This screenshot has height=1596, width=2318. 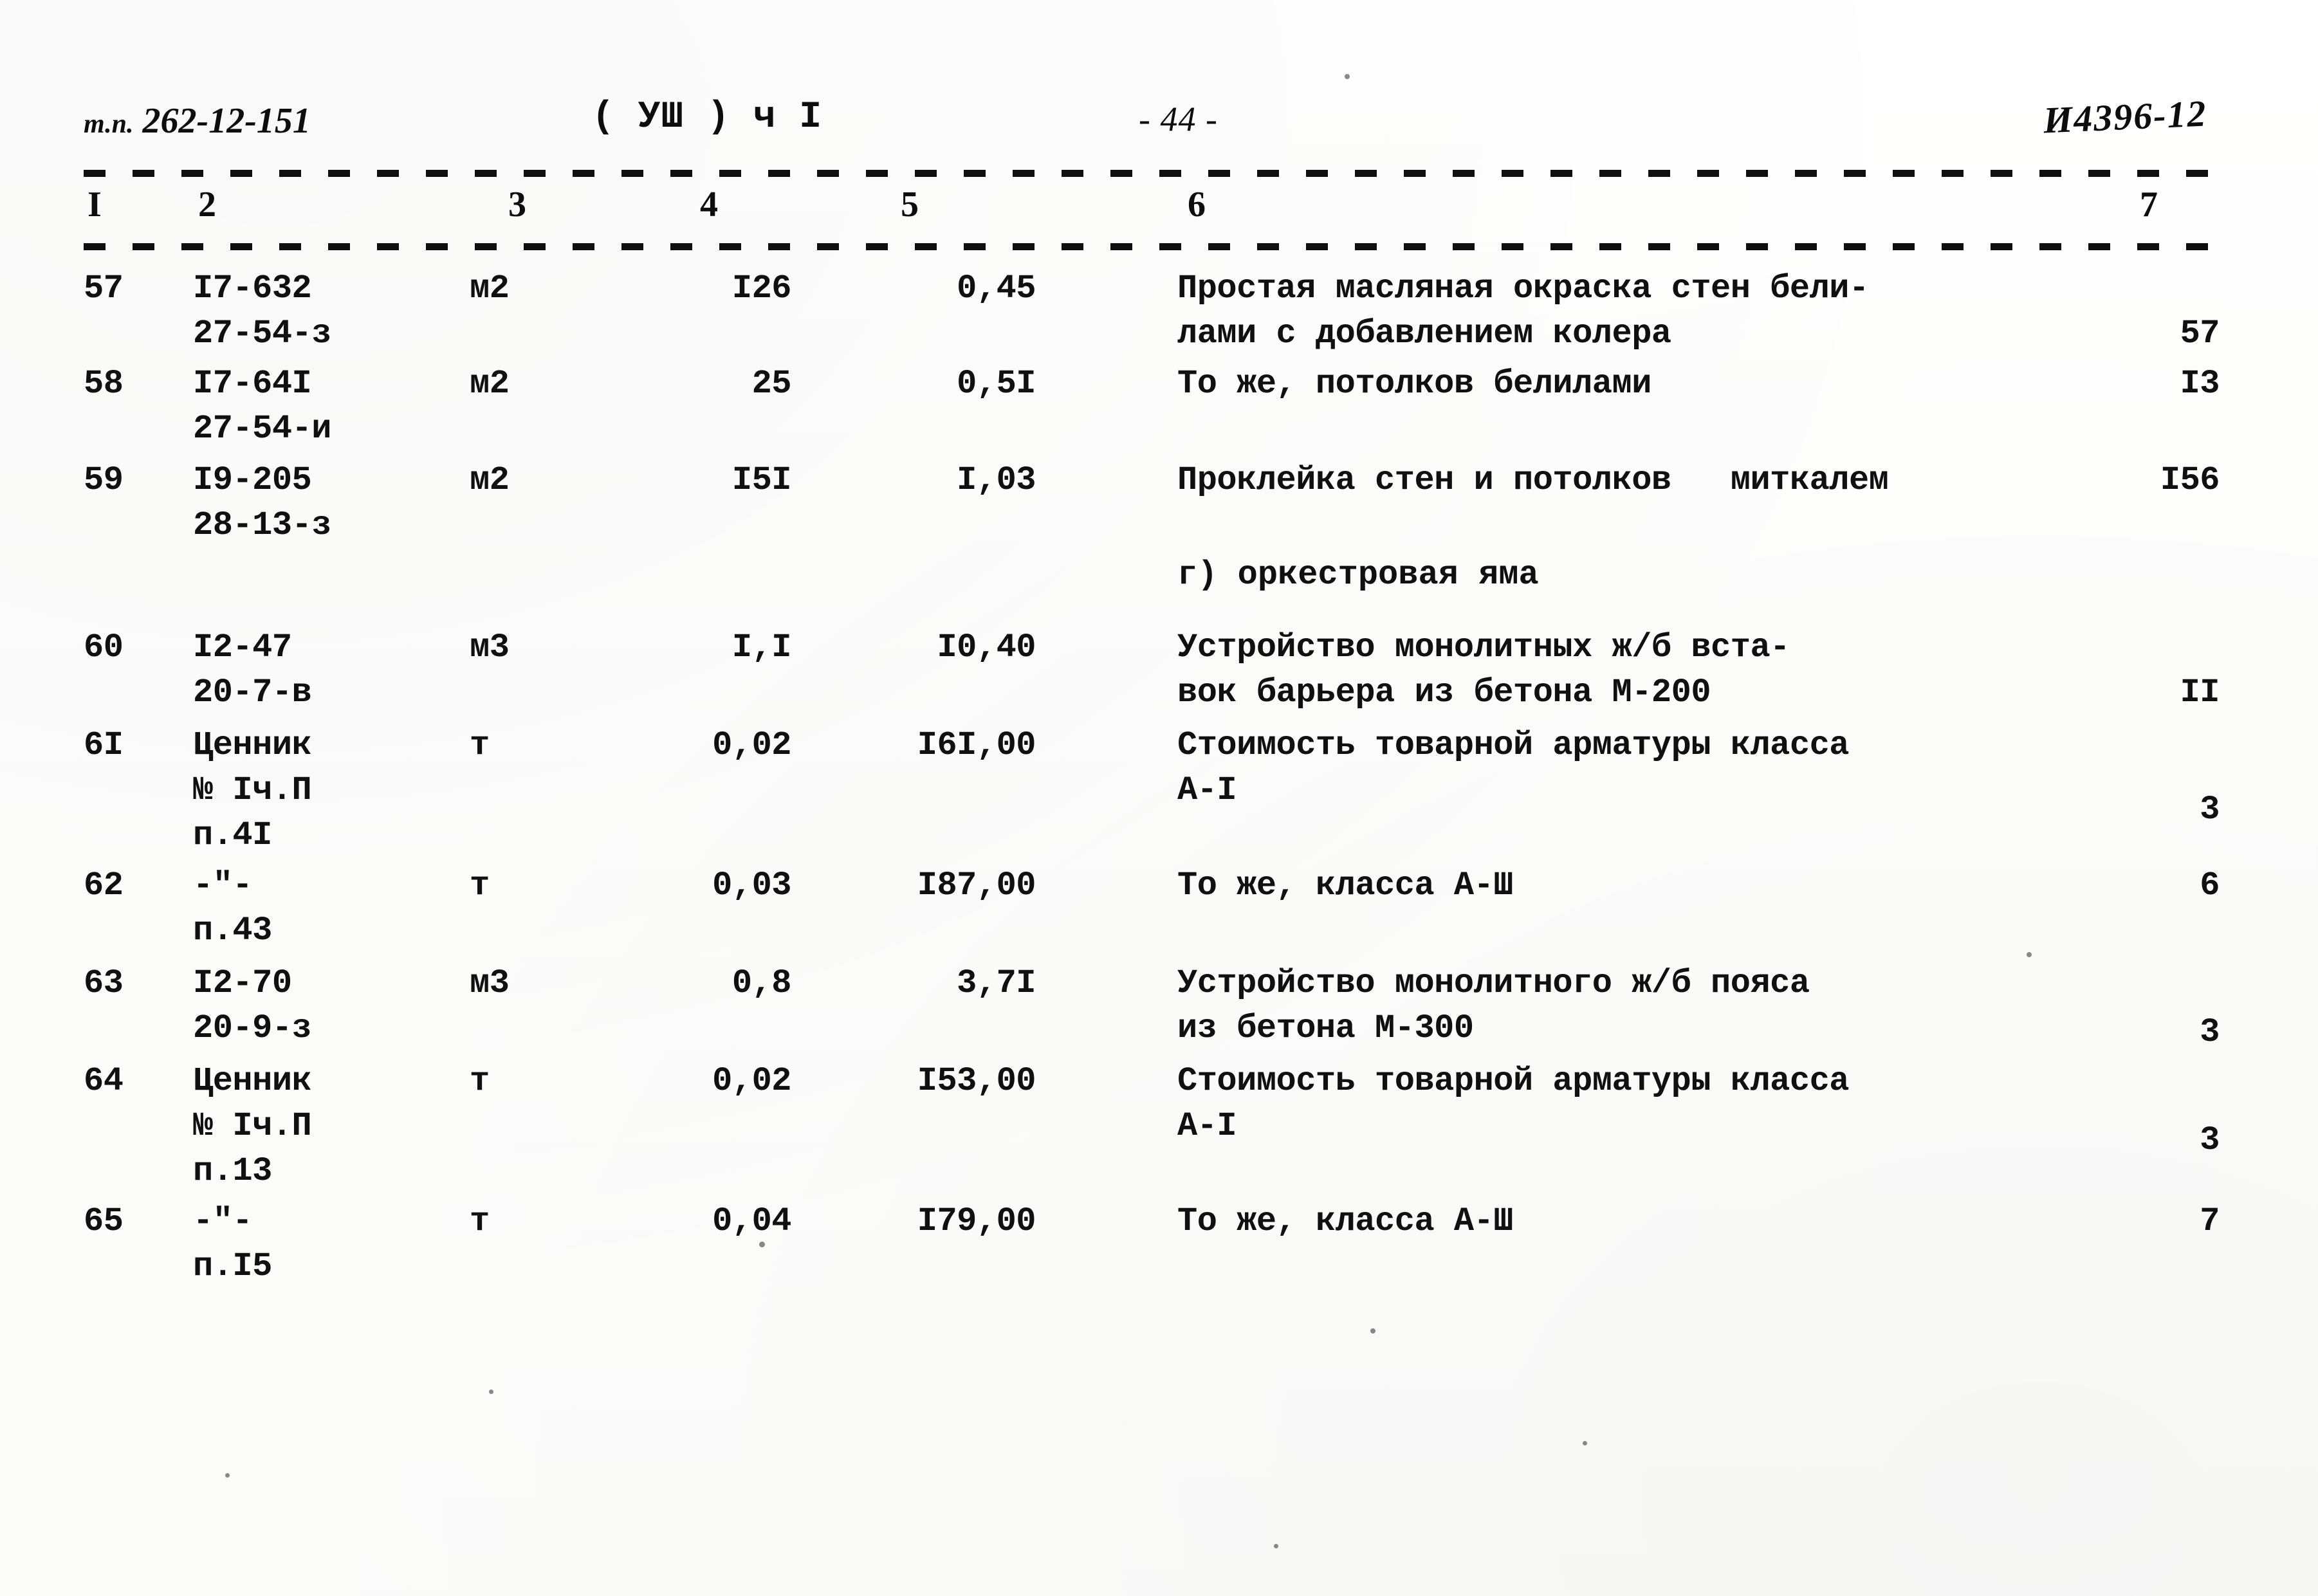 What do you see at coordinates (977, 745) in the screenshot?
I see `row-unit-price: I6I,00` at bounding box center [977, 745].